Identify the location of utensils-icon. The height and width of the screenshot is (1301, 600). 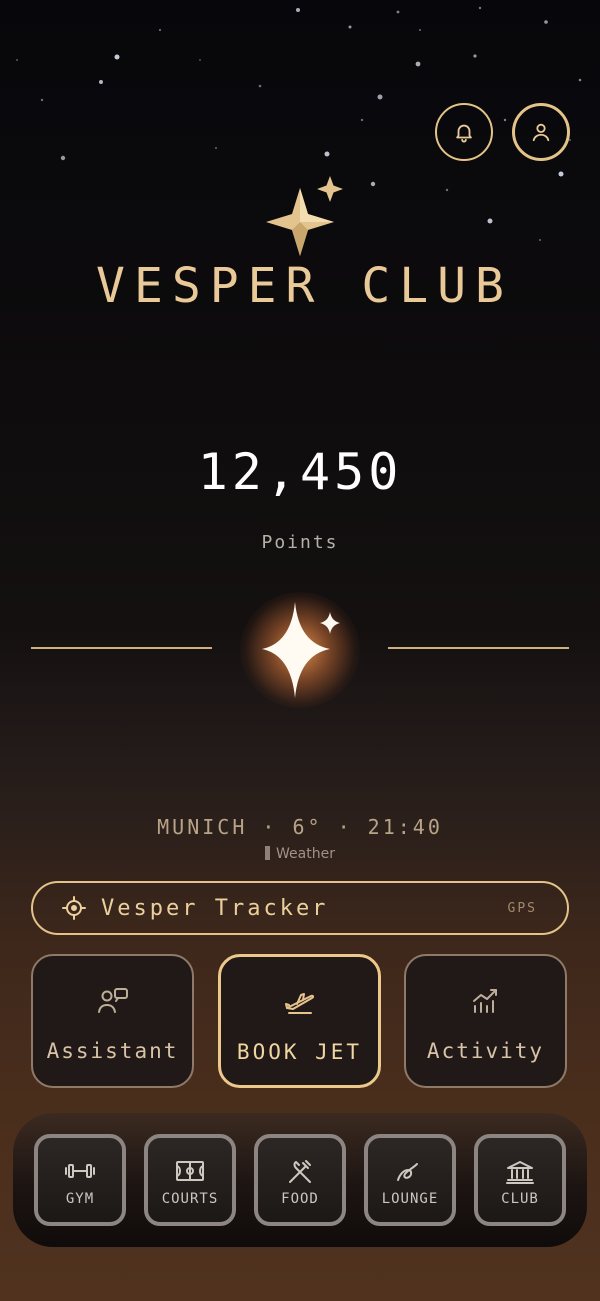
(300, 1171).